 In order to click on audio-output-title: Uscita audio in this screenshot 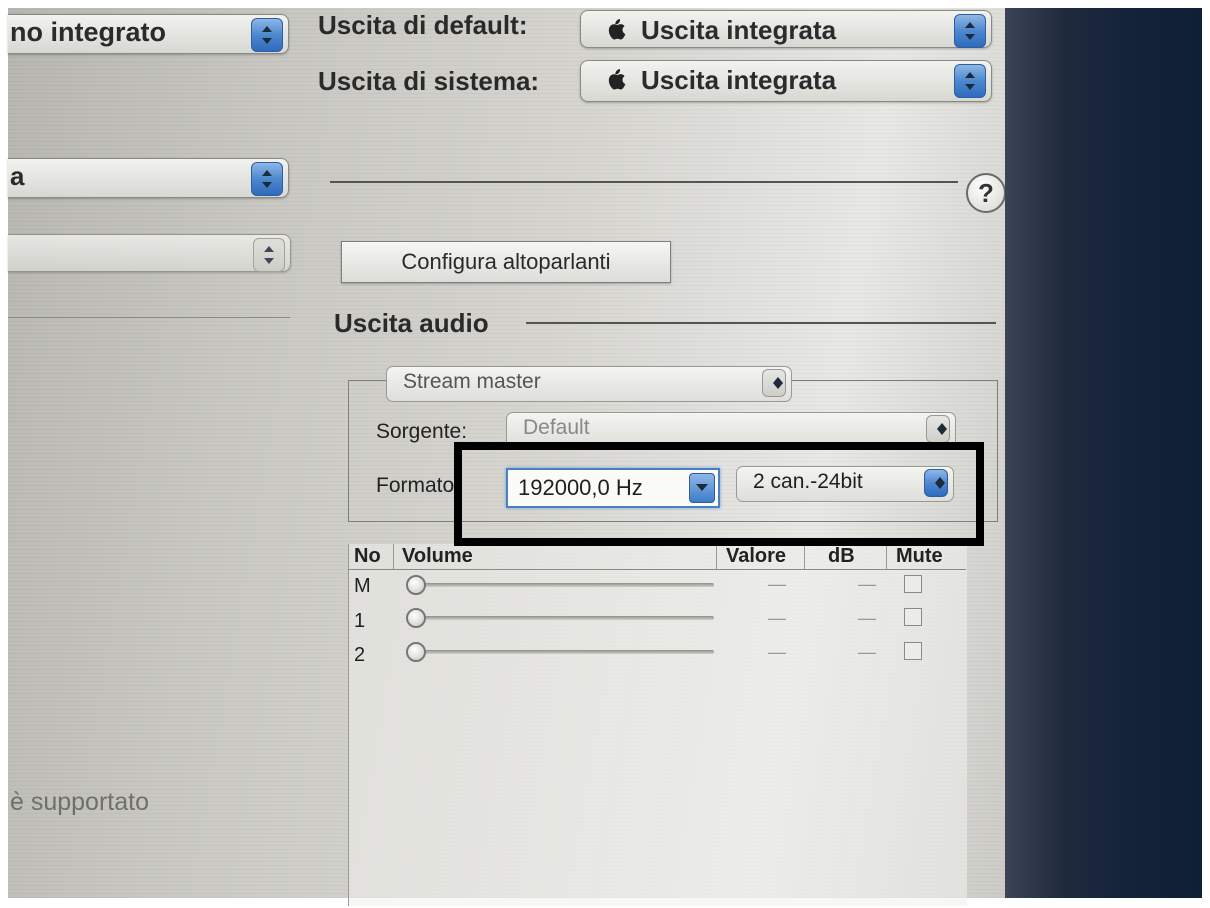, I will do `click(411, 323)`.